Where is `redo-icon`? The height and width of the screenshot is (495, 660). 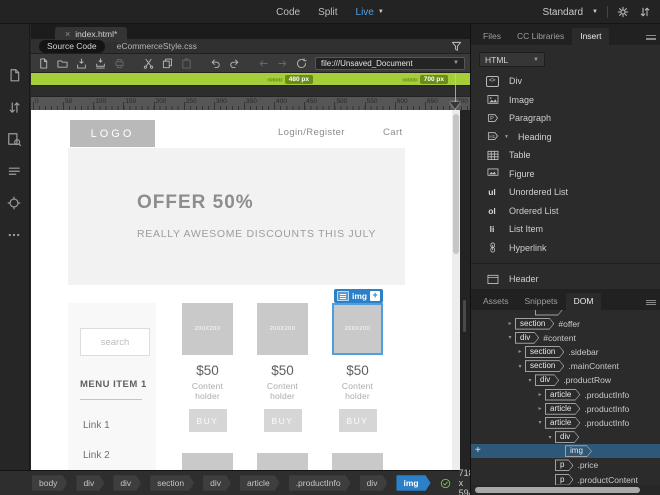 redo-icon is located at coordinates (234, 63).